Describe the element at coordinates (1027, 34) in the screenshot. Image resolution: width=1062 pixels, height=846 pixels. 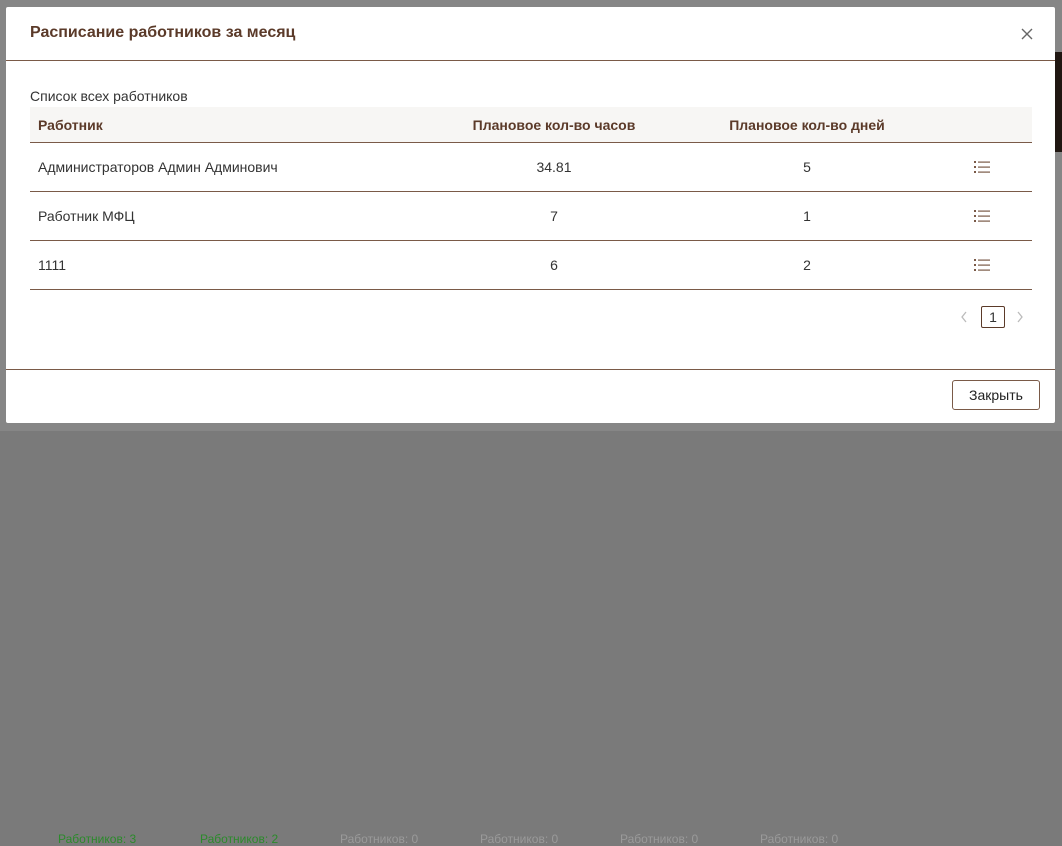
I see `close-icon` at that location.